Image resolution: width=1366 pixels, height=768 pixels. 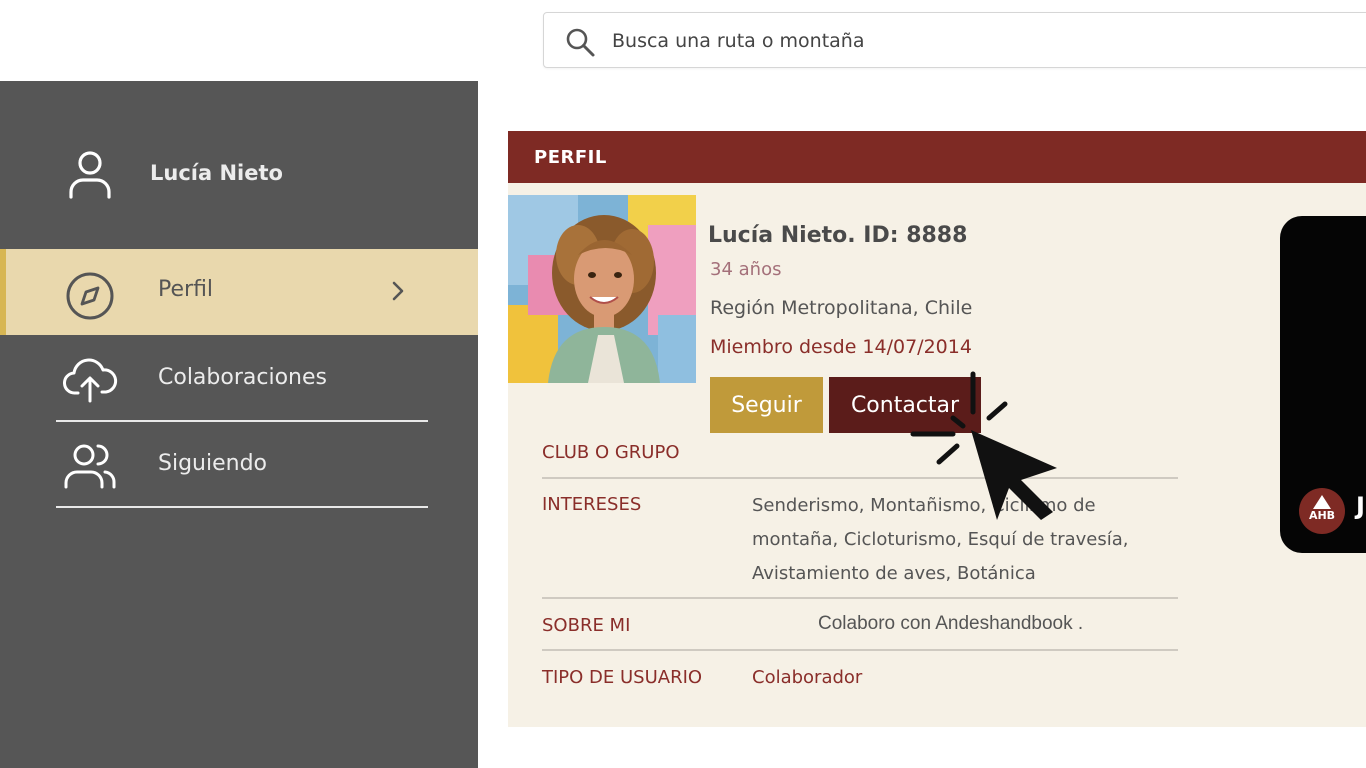 What do you see at coordinates (90, 175) in the screenshot?
I see `user-icon` at bounding box center [90, 175].